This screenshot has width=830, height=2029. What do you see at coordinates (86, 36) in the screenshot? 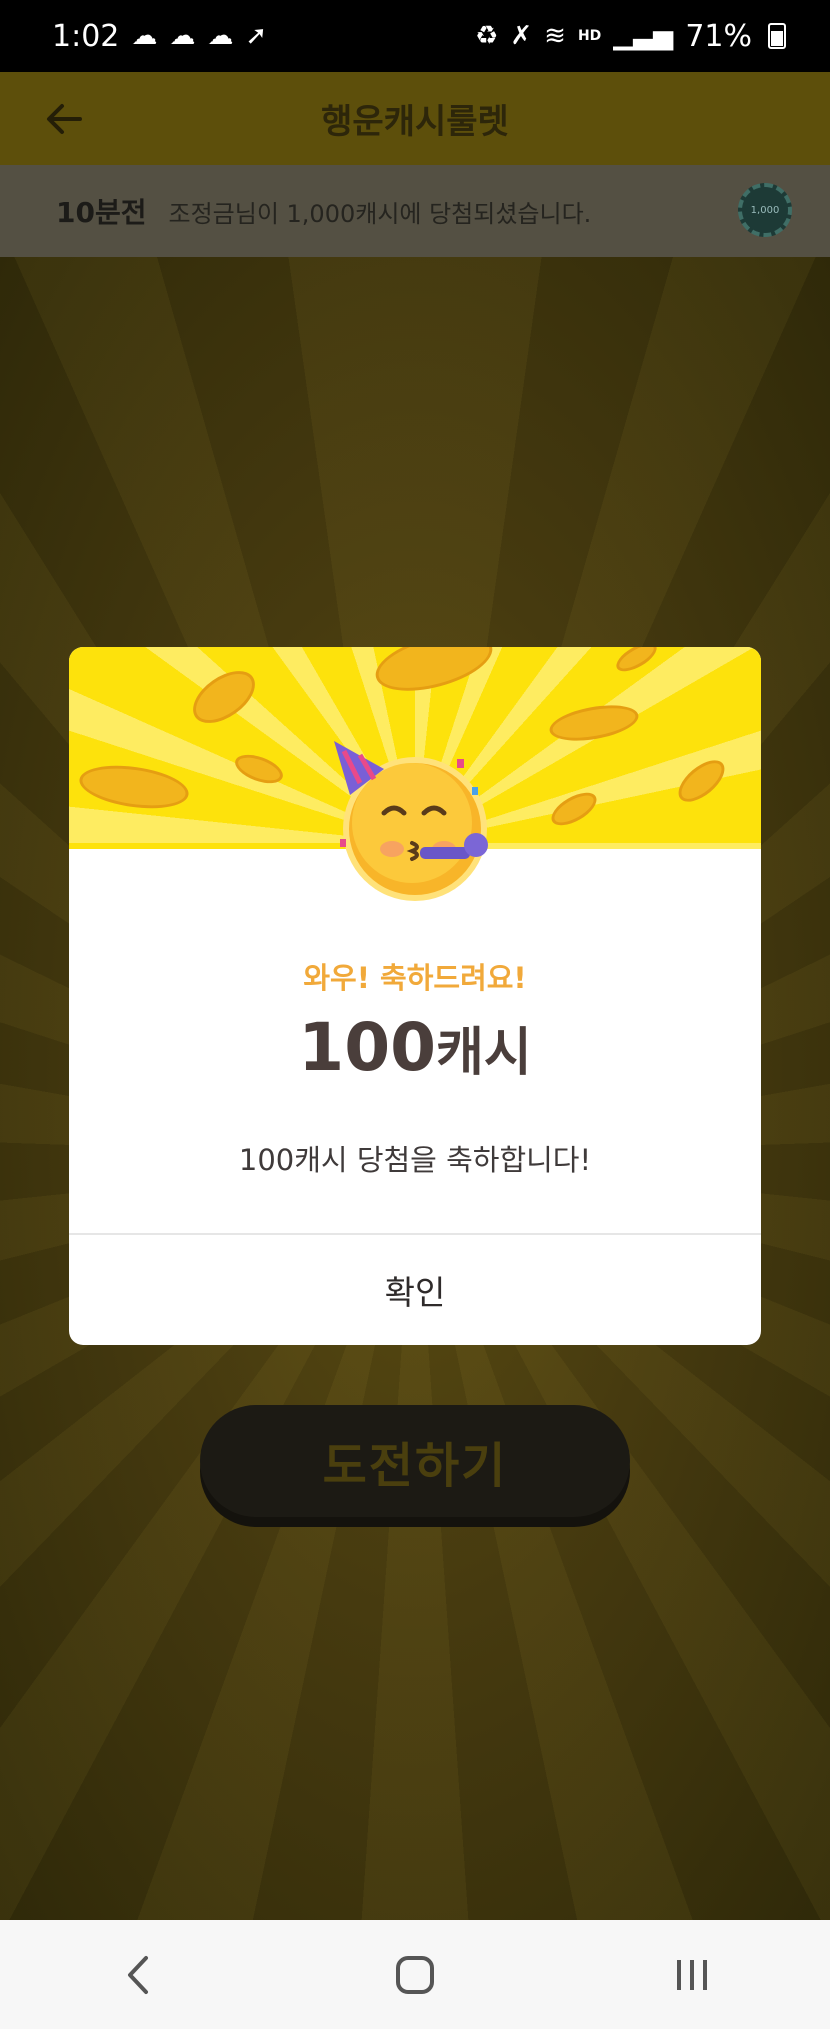
I see `status-time: 1:02` at bounding box center [86, 36].